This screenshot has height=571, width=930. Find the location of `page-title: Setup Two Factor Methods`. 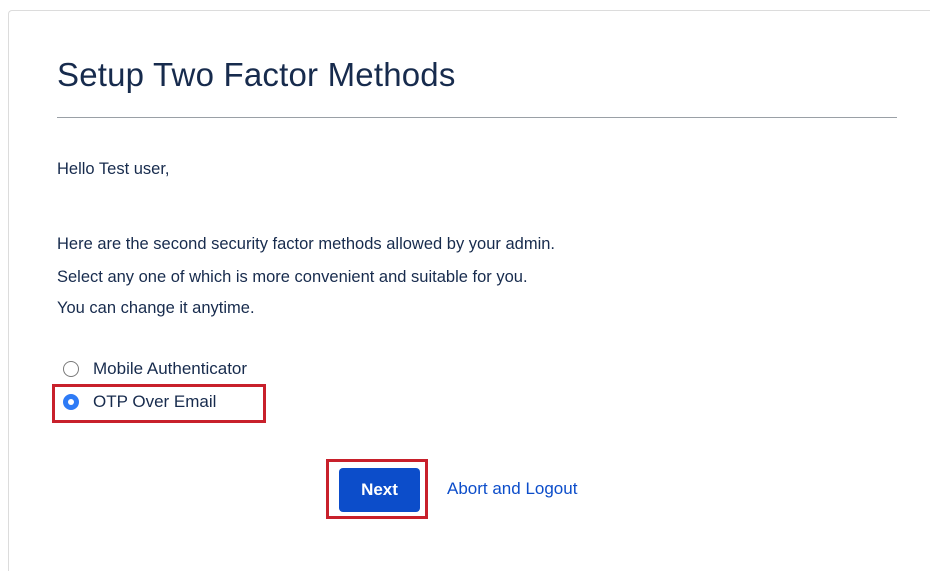

page-title: Setup Two Factor Methods is located at coordinates (256, 74).